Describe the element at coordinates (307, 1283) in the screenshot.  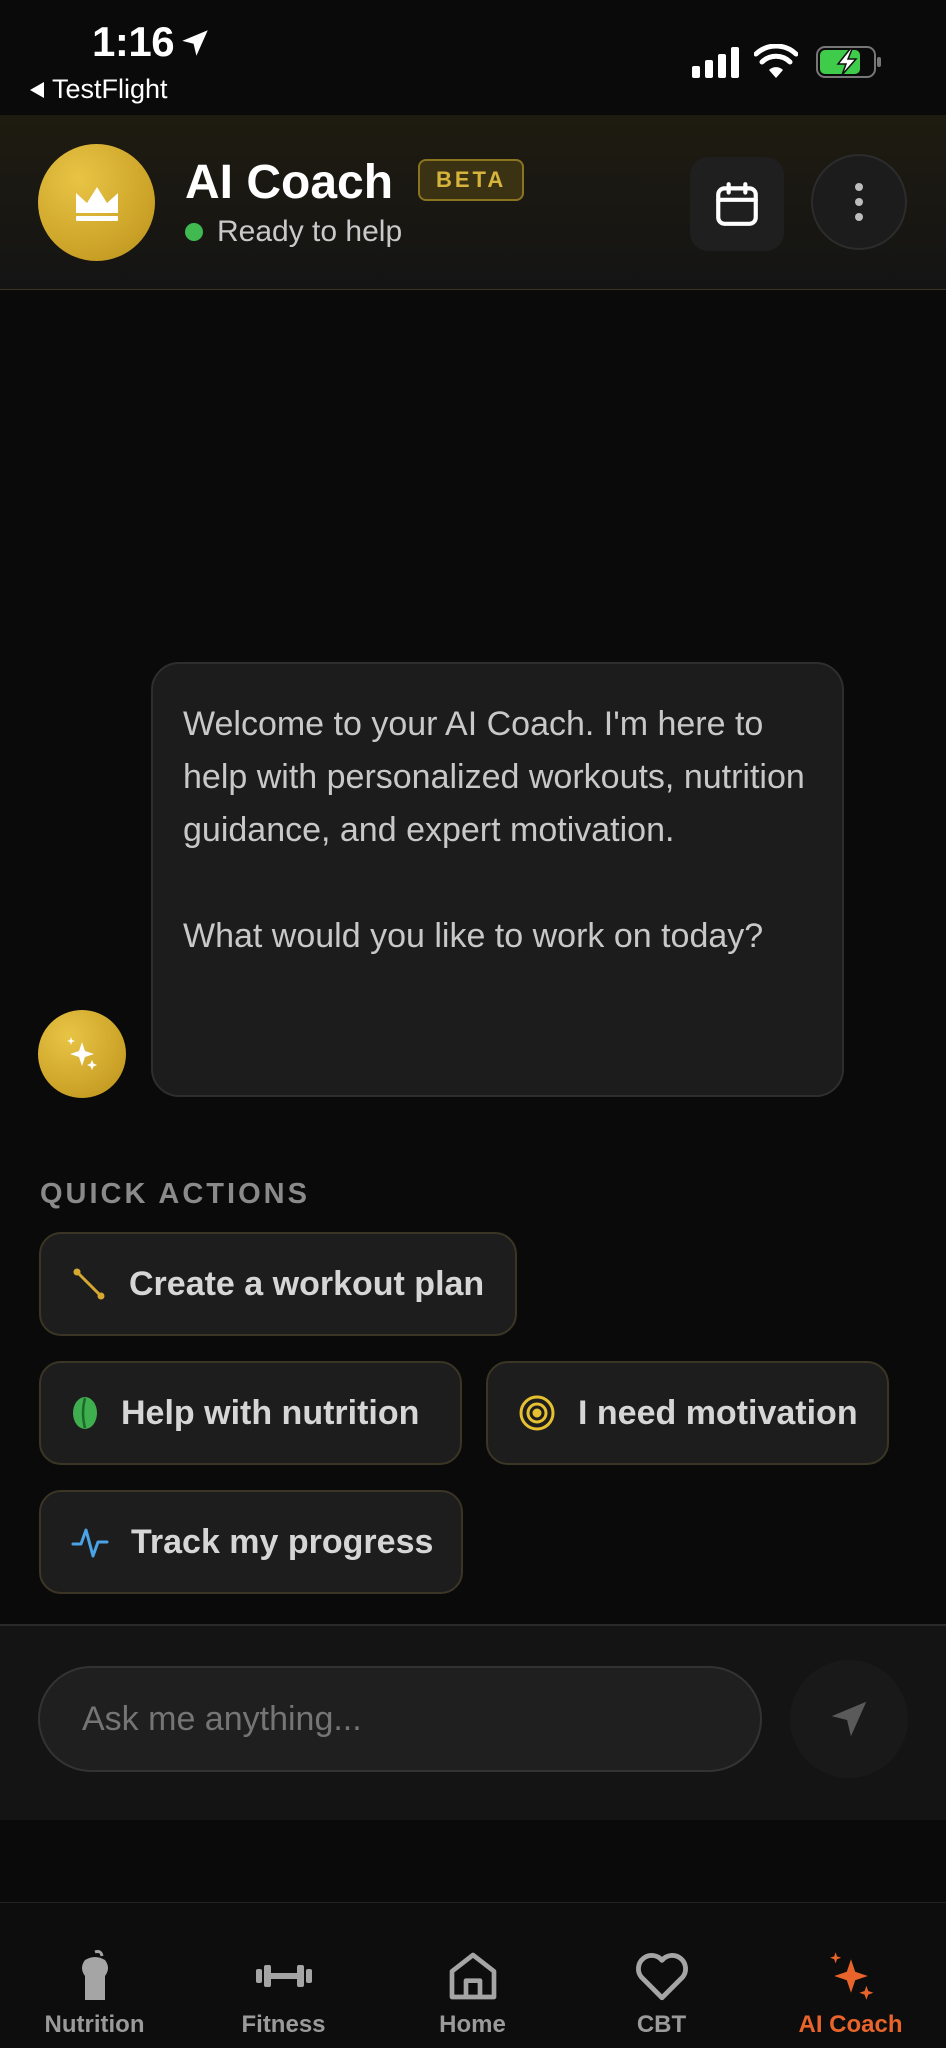
I see `quick-action-label: Create a workout plan` at that location.